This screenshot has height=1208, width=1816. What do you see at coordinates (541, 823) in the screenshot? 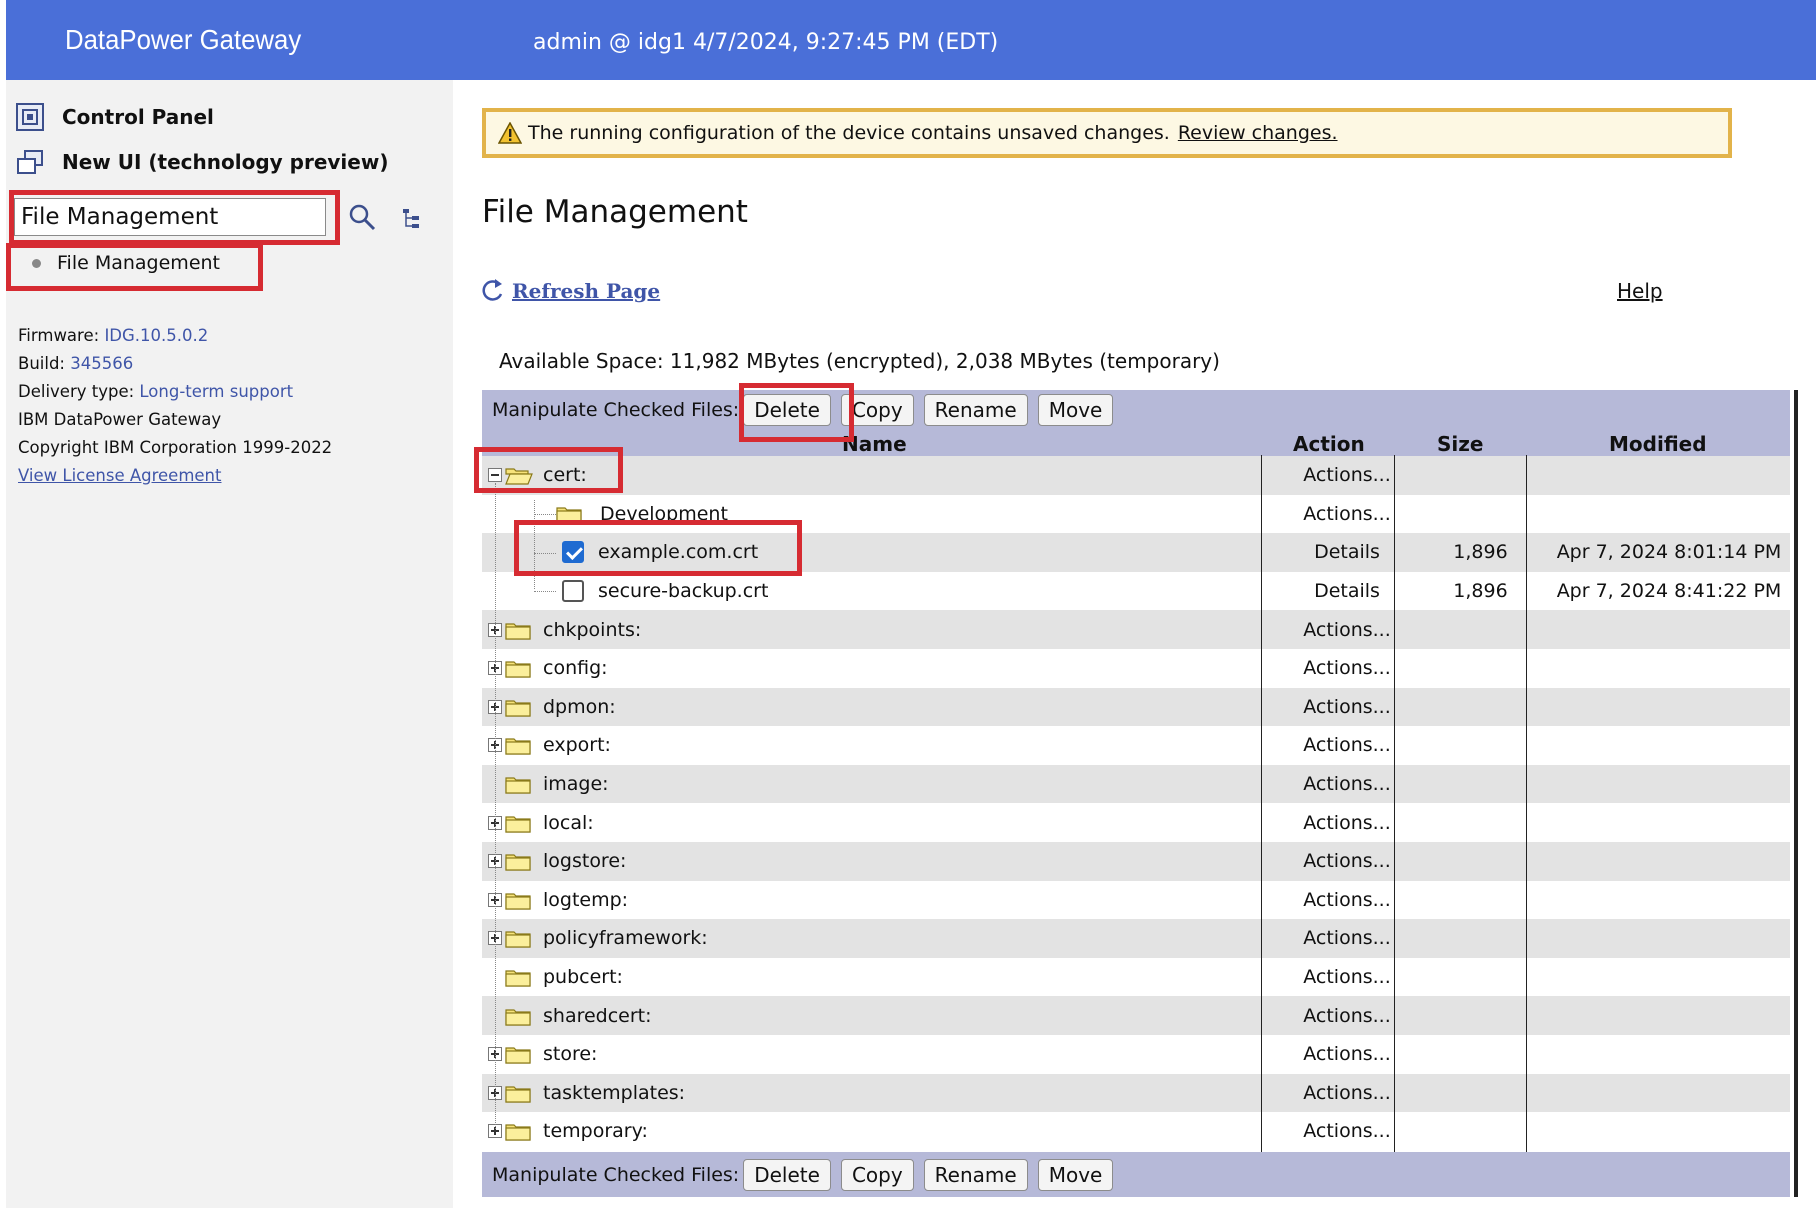
I see `row-name-cell: local:` at bounding box center [541, 823].